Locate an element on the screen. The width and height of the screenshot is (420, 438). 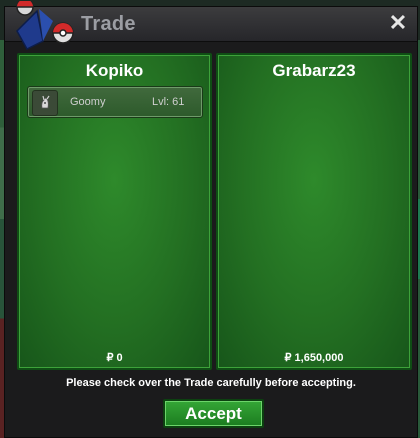
money-amount: ₽0 is located at coordinates (114, 357).